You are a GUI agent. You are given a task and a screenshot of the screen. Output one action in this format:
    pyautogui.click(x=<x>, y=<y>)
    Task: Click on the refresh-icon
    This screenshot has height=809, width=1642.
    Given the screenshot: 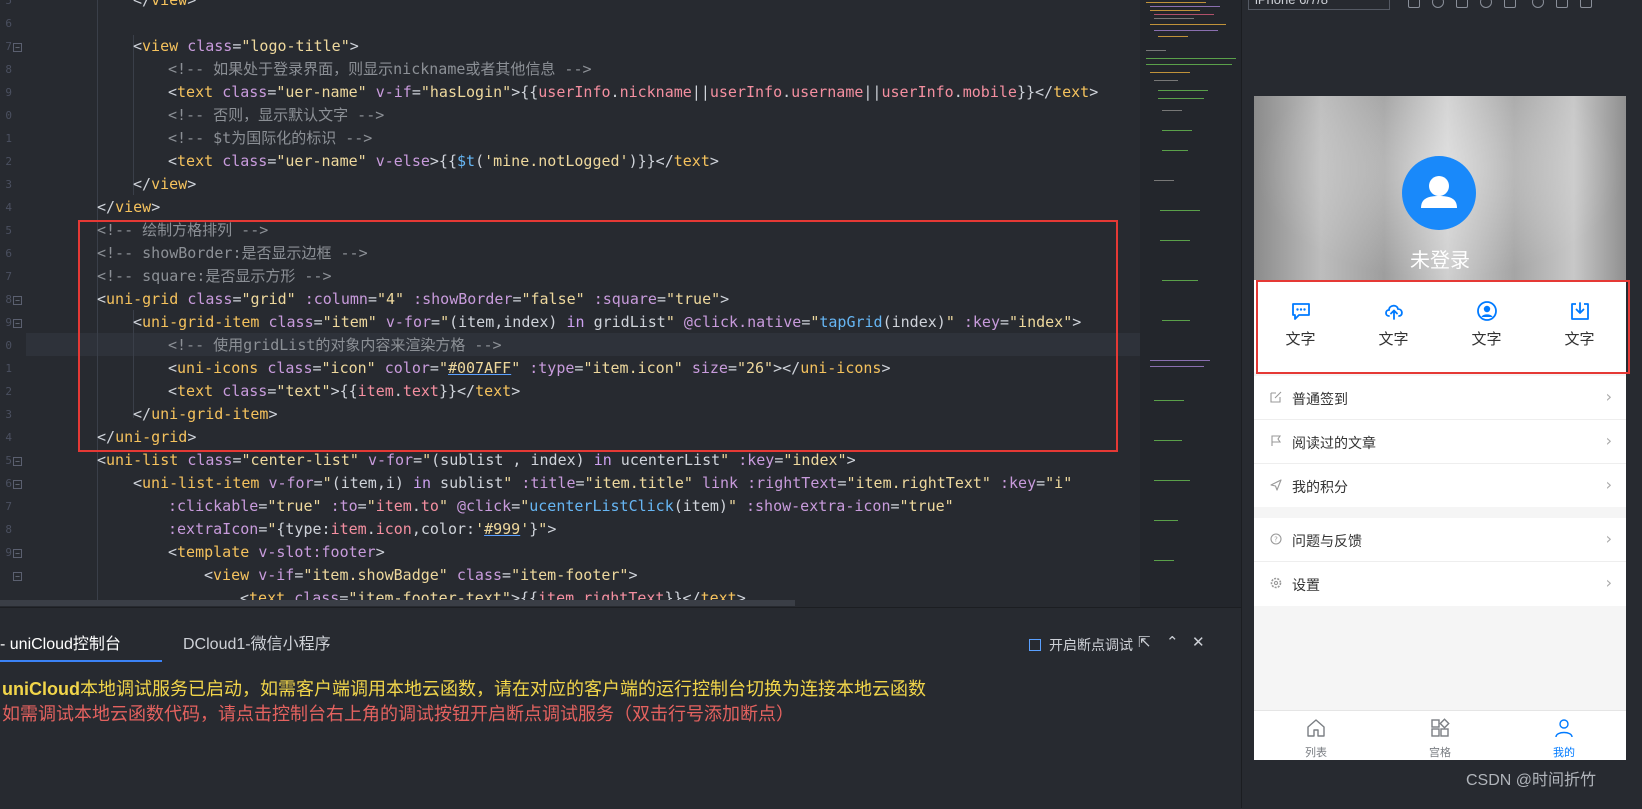 What is the action you would take?
    pyautogui.click(x=1486, y=4)
    